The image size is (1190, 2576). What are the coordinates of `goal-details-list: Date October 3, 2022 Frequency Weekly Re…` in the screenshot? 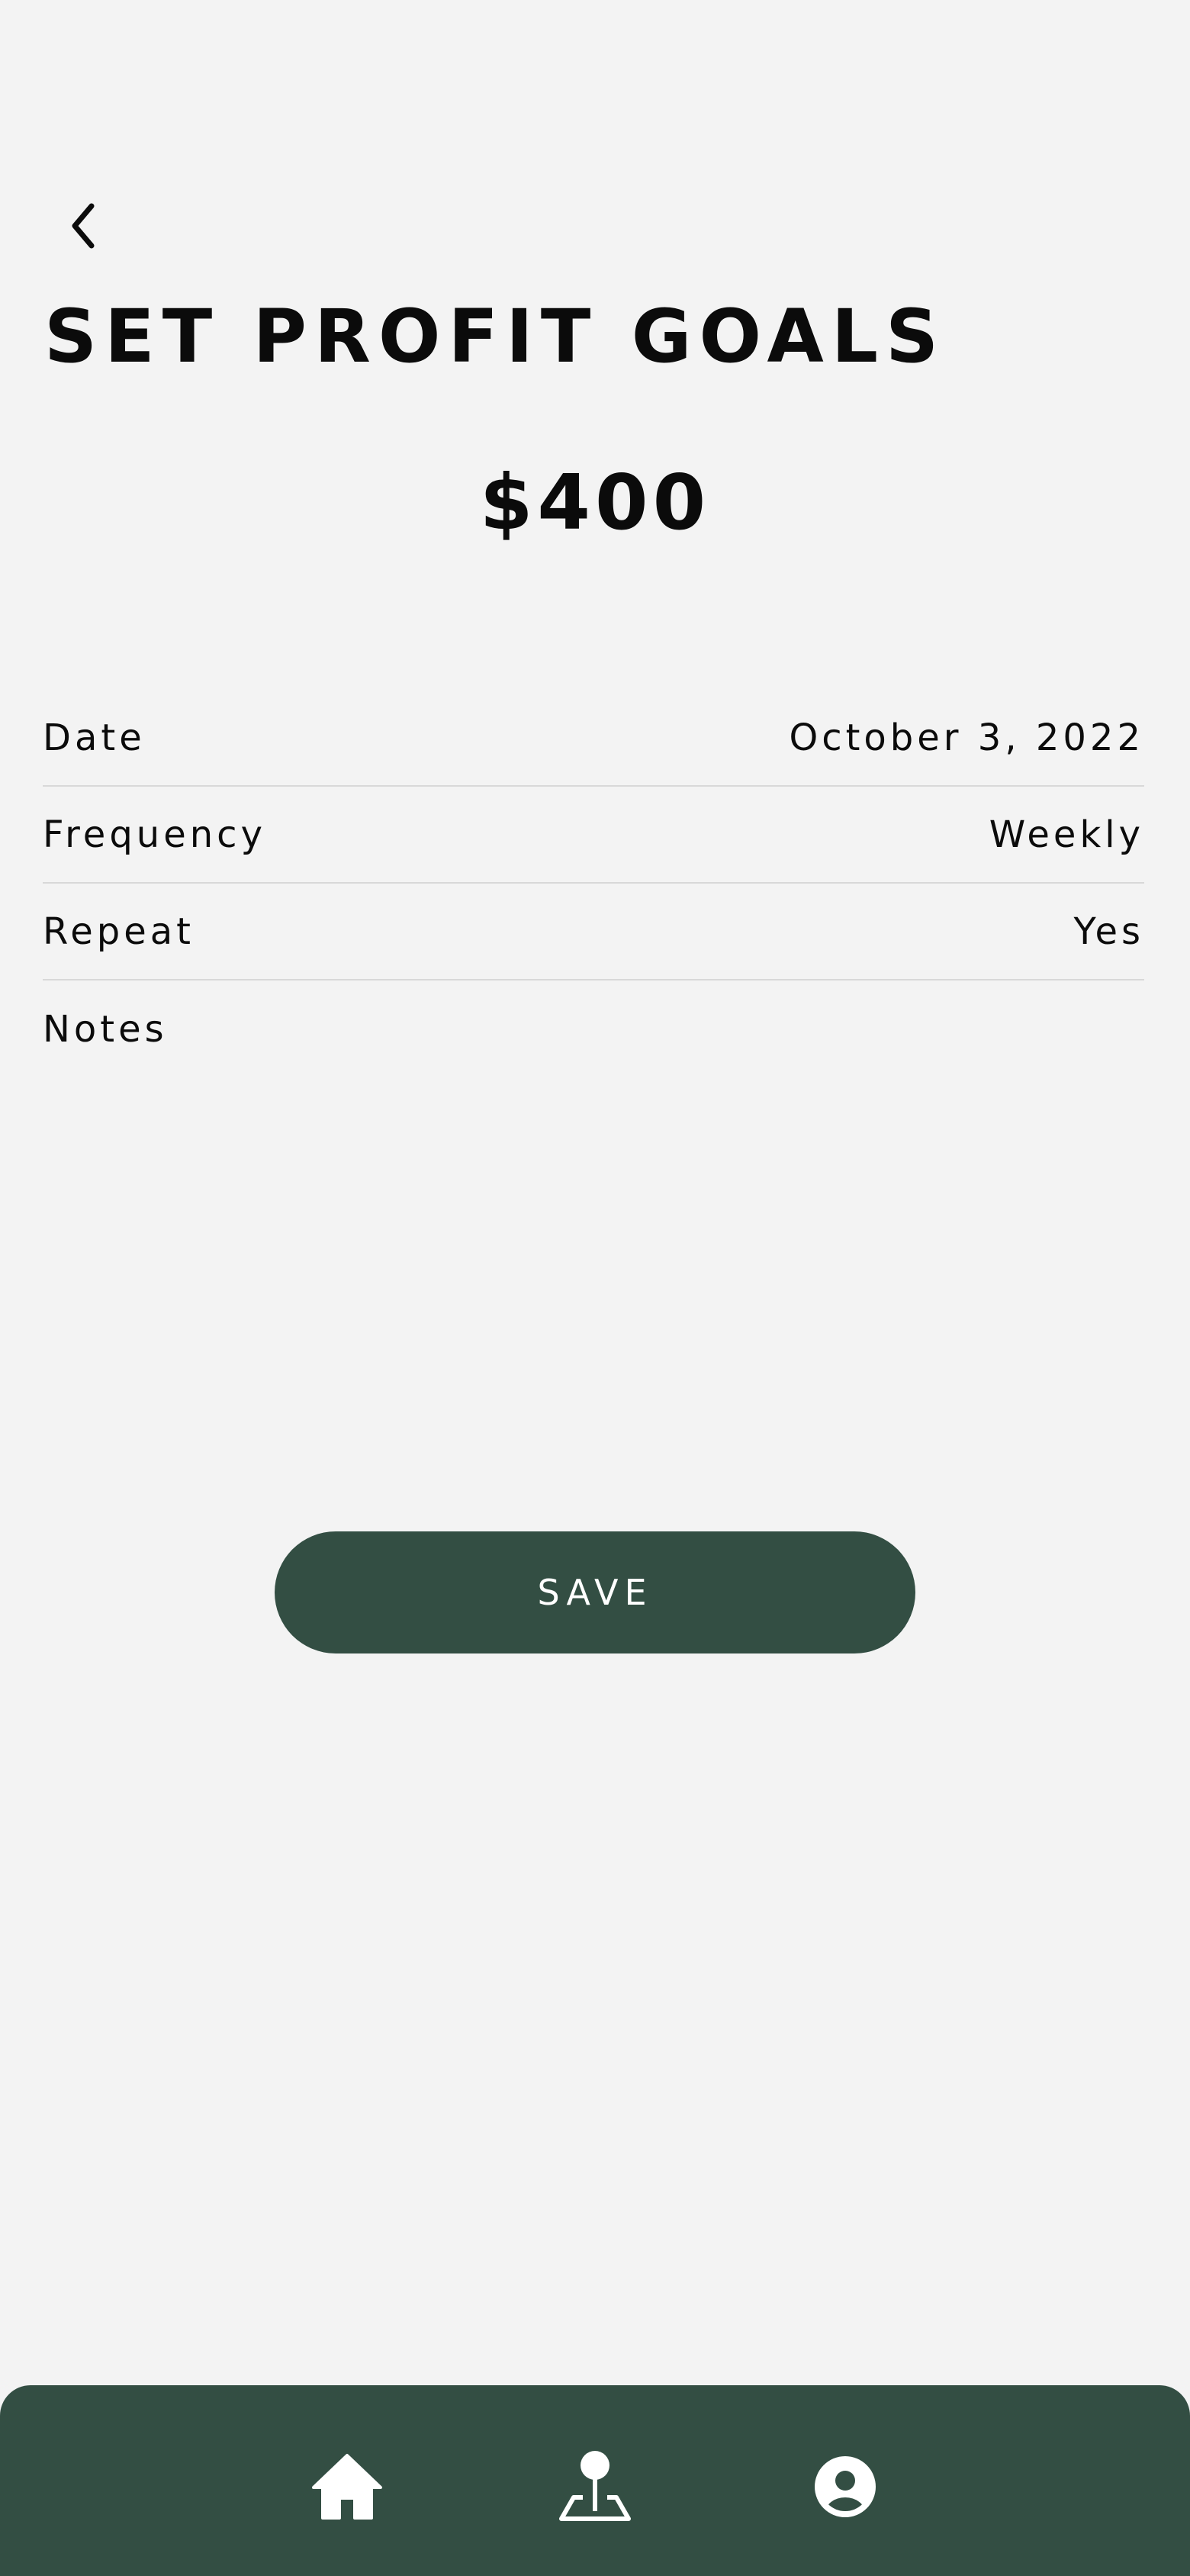 It's located at (593, 883).